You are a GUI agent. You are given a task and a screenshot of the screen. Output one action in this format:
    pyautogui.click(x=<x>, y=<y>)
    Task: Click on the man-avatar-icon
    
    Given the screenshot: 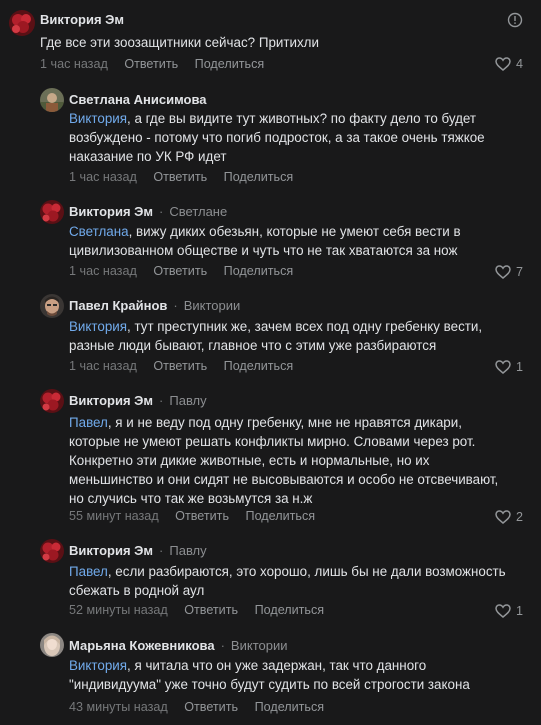 What is the action you would take?
    pyautogui.click(x=52, y=306)
    